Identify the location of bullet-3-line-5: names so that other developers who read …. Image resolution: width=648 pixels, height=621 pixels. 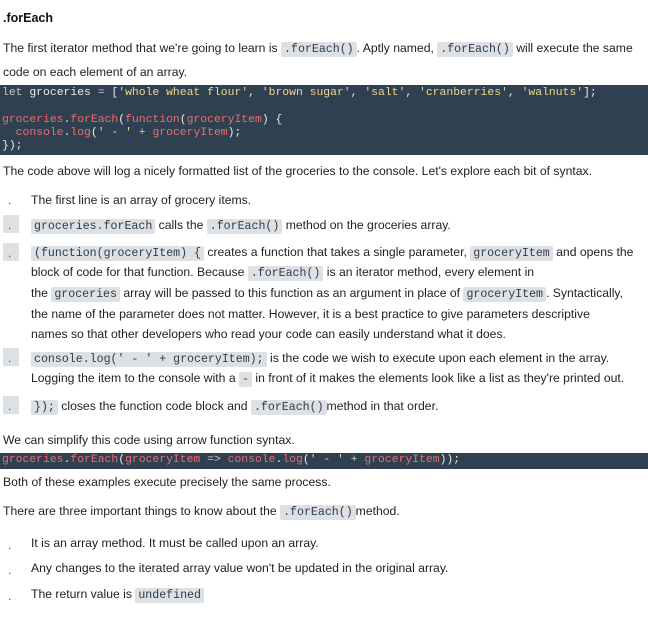
(268, 334).